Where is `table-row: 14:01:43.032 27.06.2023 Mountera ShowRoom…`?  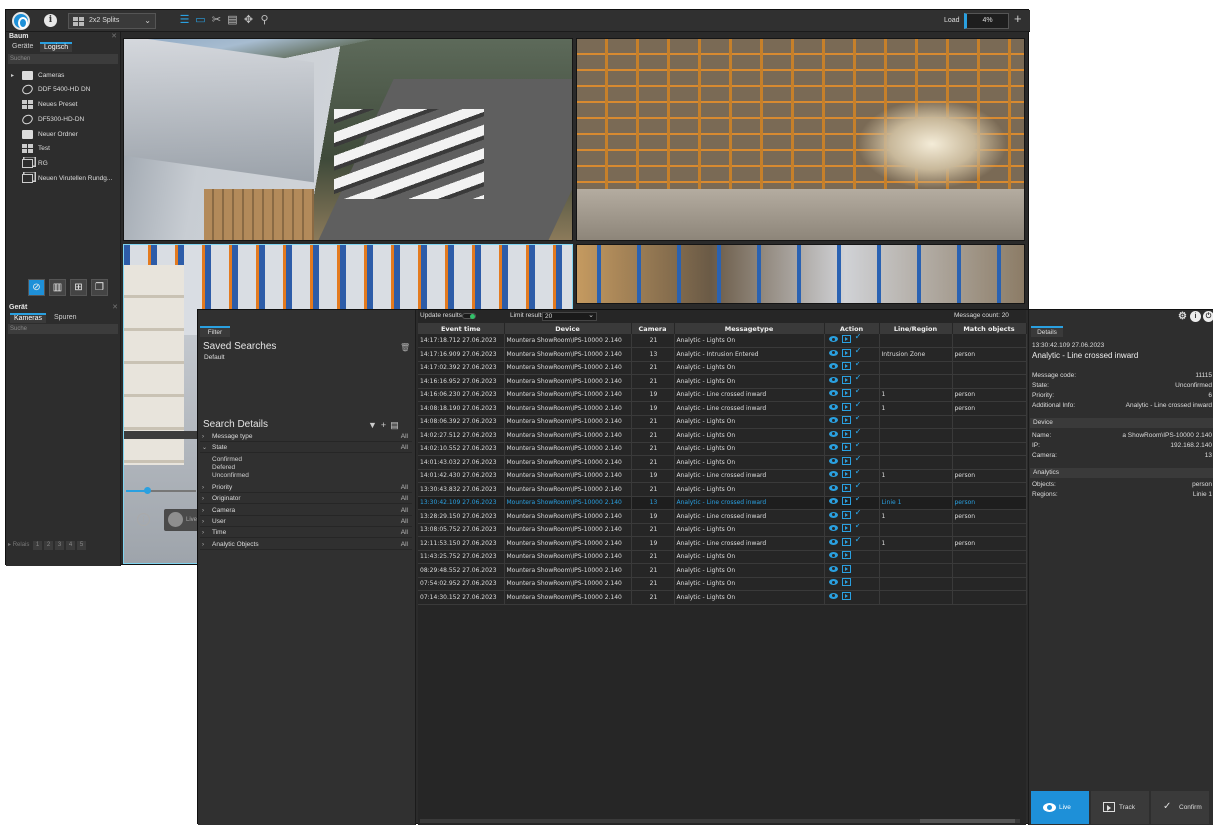
table-row: 14:01:43.032 27.06.2023 Mountera ShowRoom… is located at coordinates (722, 462).